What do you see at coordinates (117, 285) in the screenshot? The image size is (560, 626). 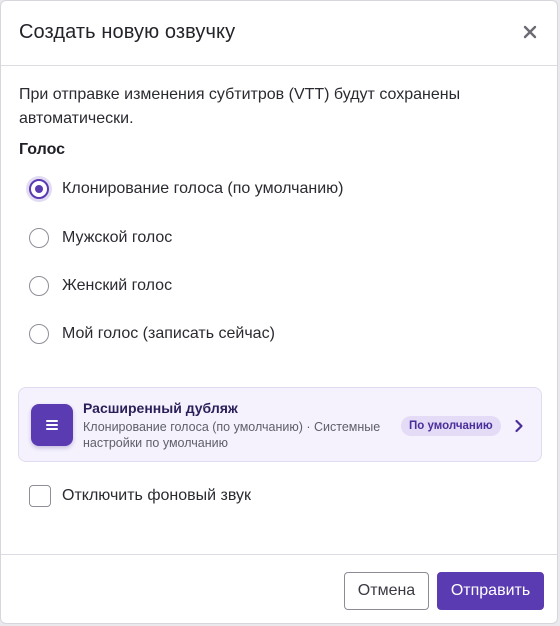 I see `voice-option-label: Женский голос` at bounding box center [117, 285].